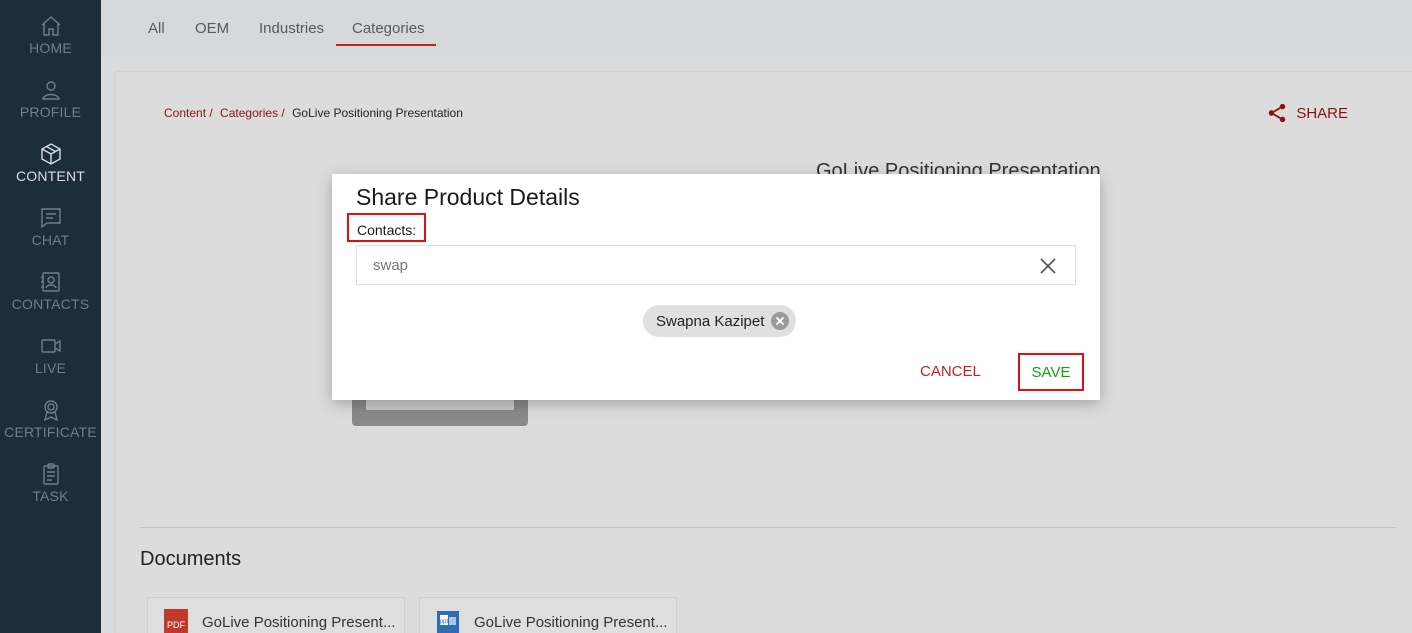 Image resolution: width=1412 pixels, height=633 pixels. I want to click on award-icon, so click(50, 411).